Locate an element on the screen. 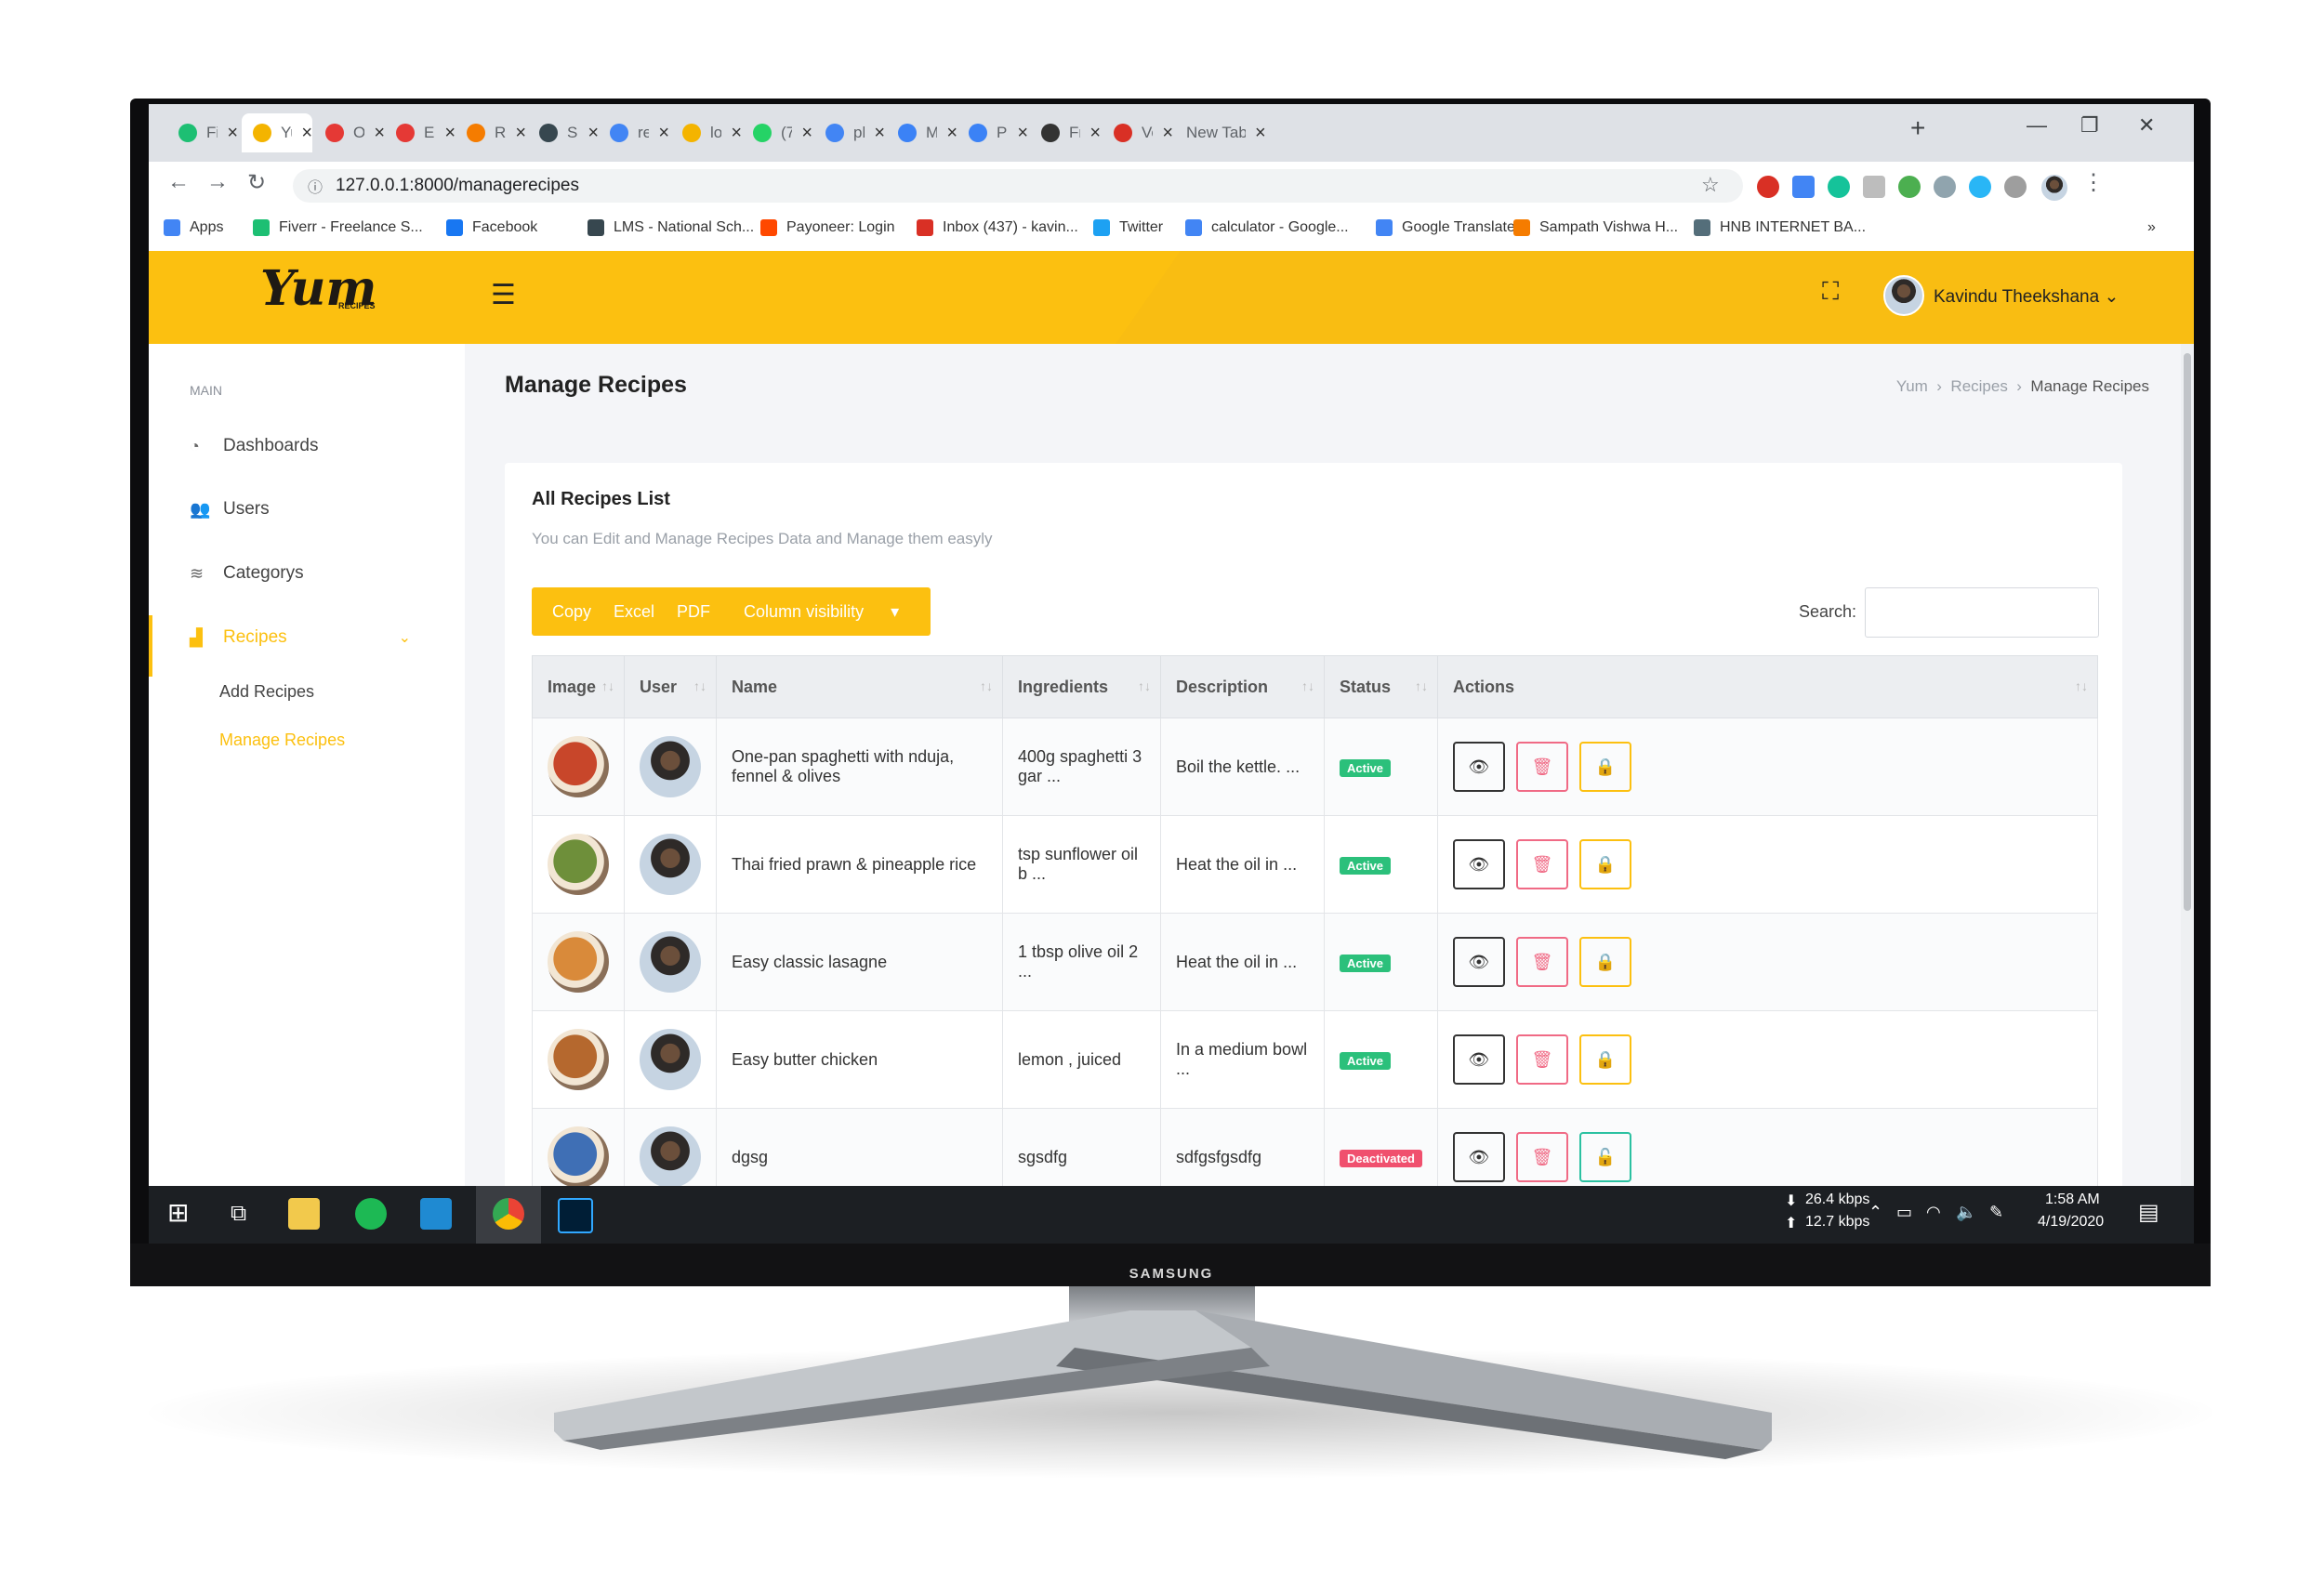  new-tab-icon: + is located at coordinates (1917, 128).